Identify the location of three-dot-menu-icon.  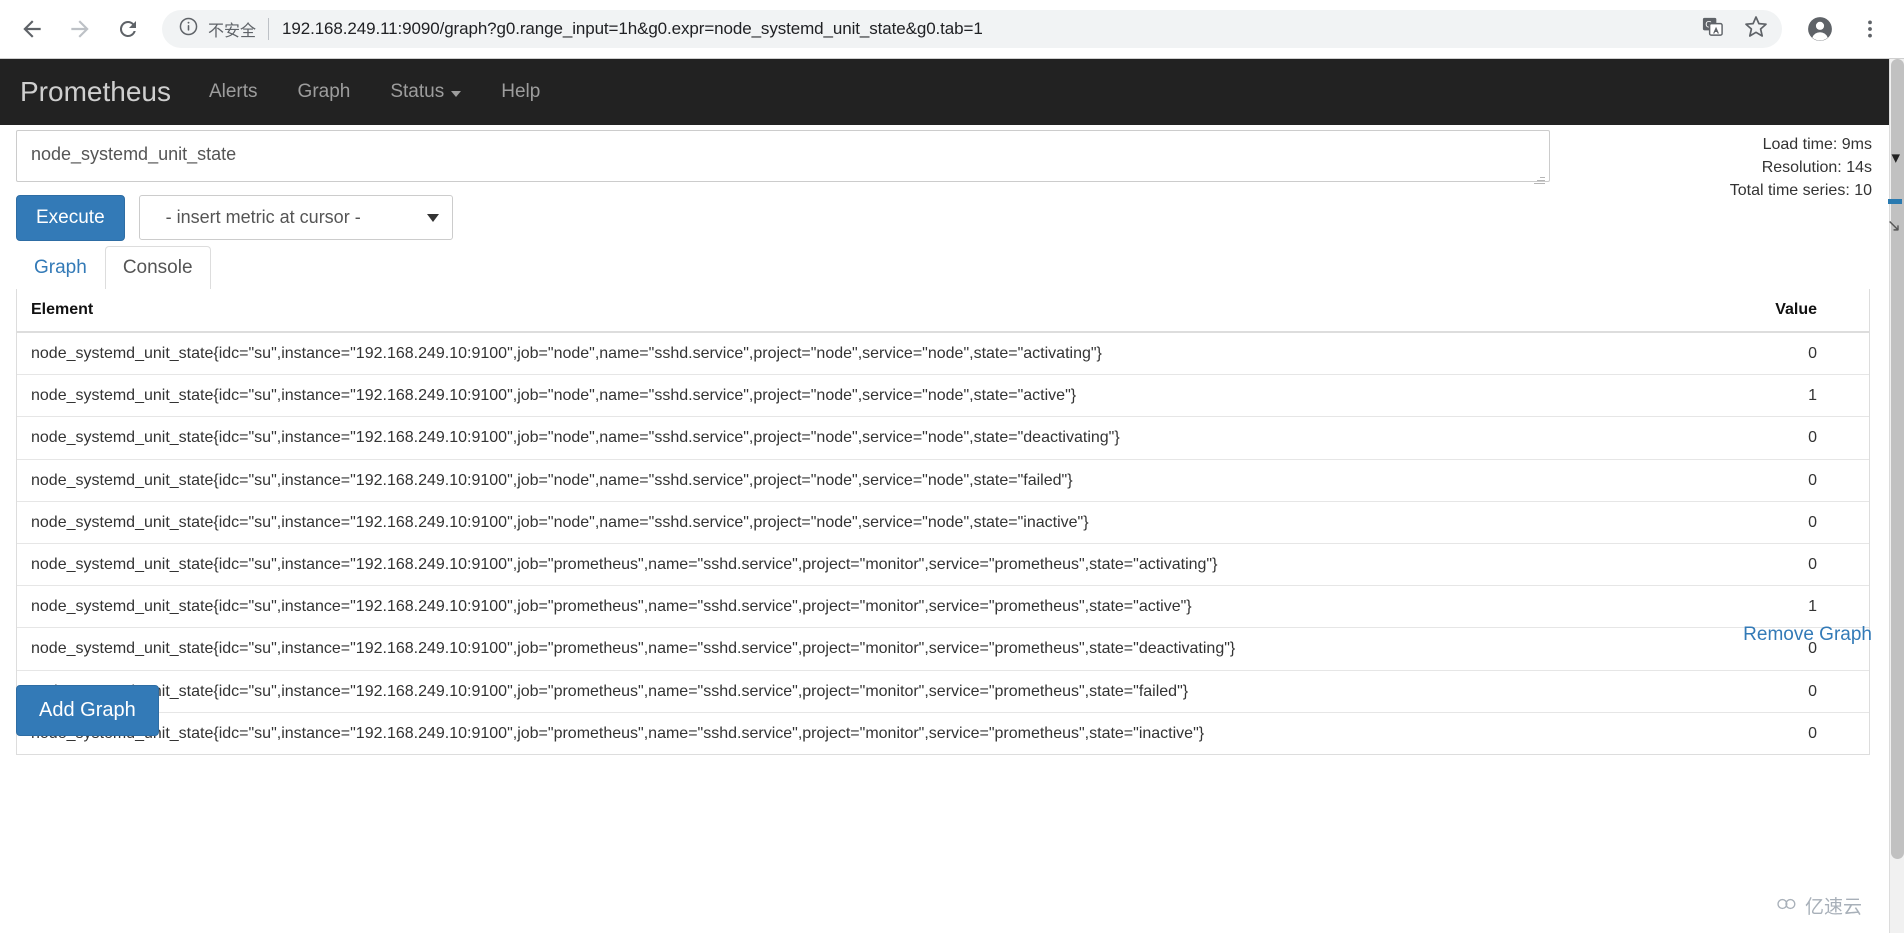
(1870, 29).